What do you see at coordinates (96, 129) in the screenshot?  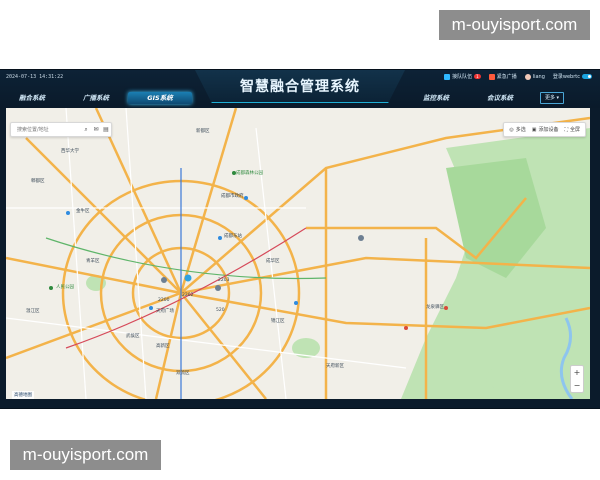 I see `message-icon: ✉` at bounding box center [96, 129].